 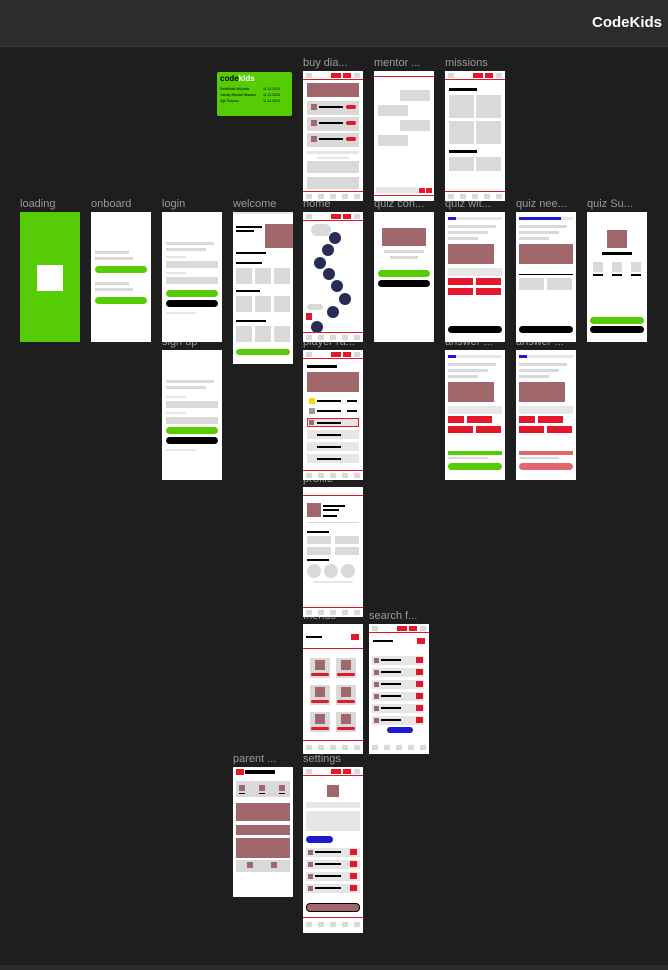 What do you see at coordinates (263, 832) in the screenshot?
I see `frame-parent` at bounding box center [263, 832].